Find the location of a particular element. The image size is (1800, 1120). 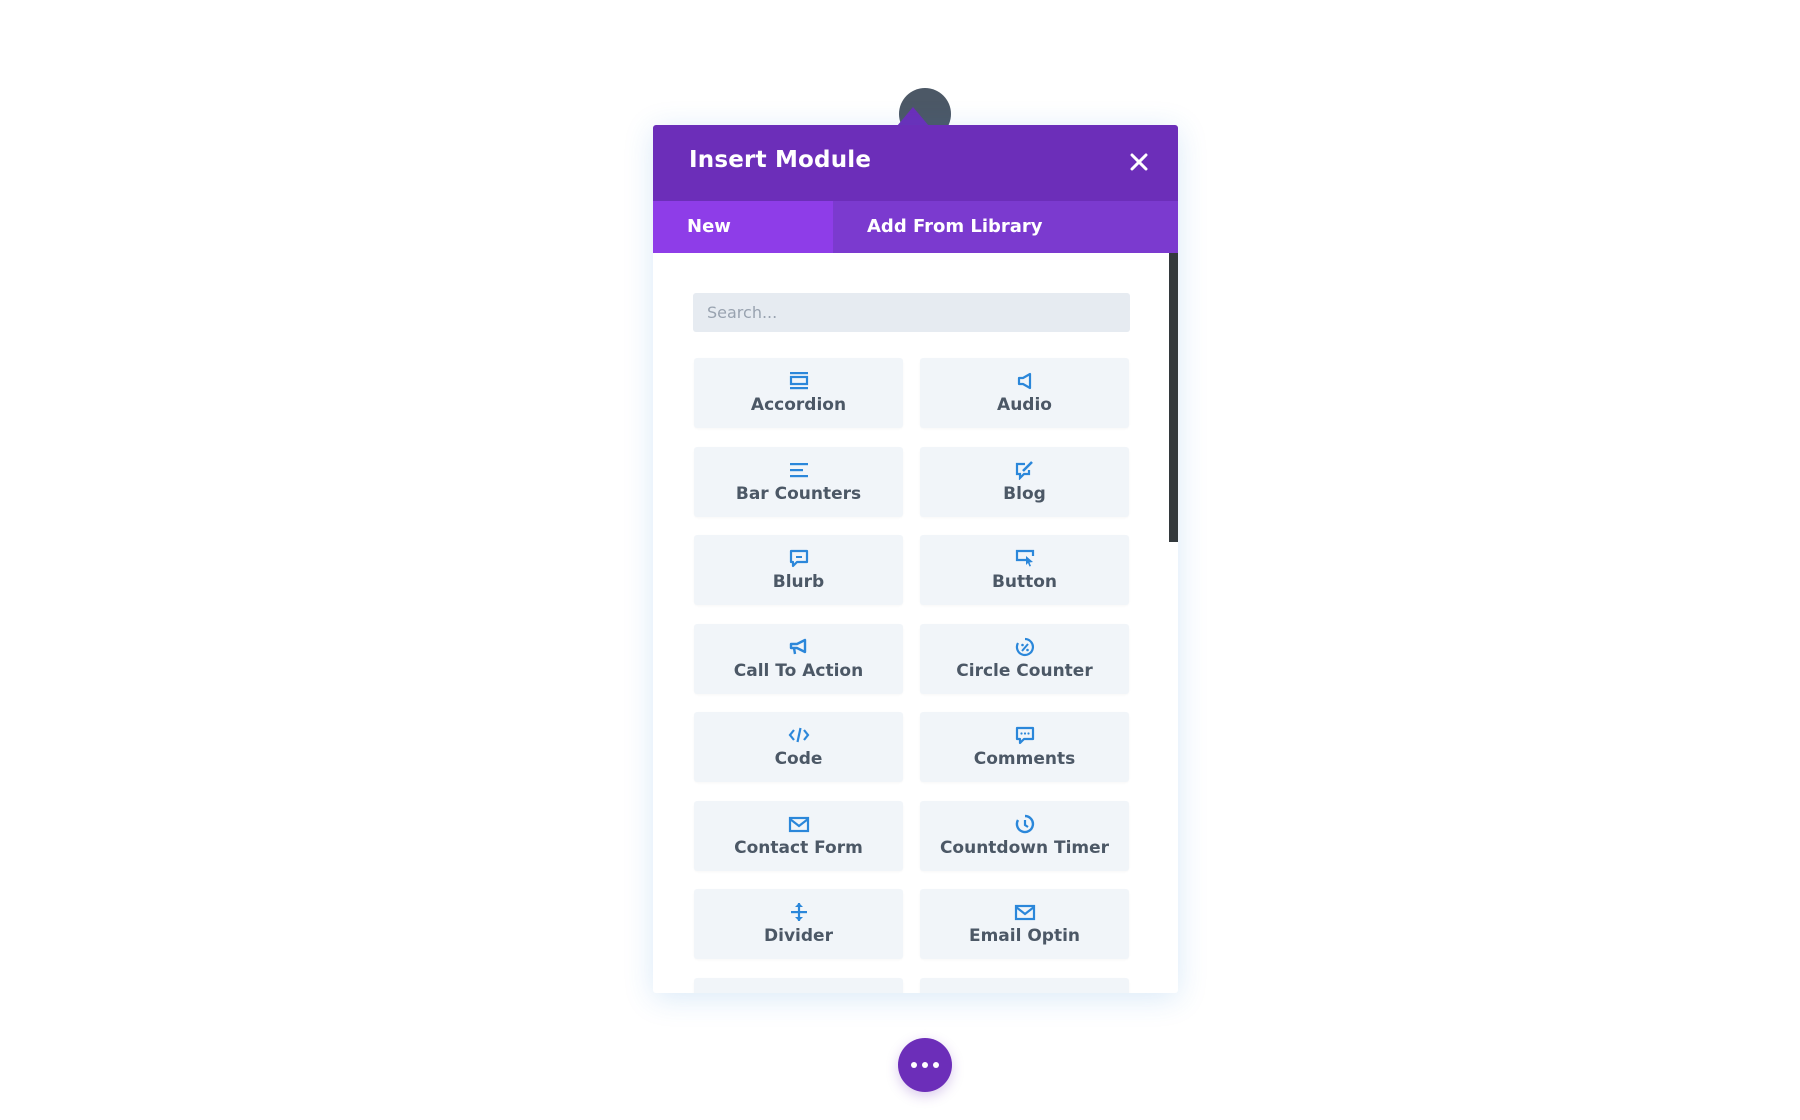

module-card-blog: Blog is located at coordinates (1024, 481).